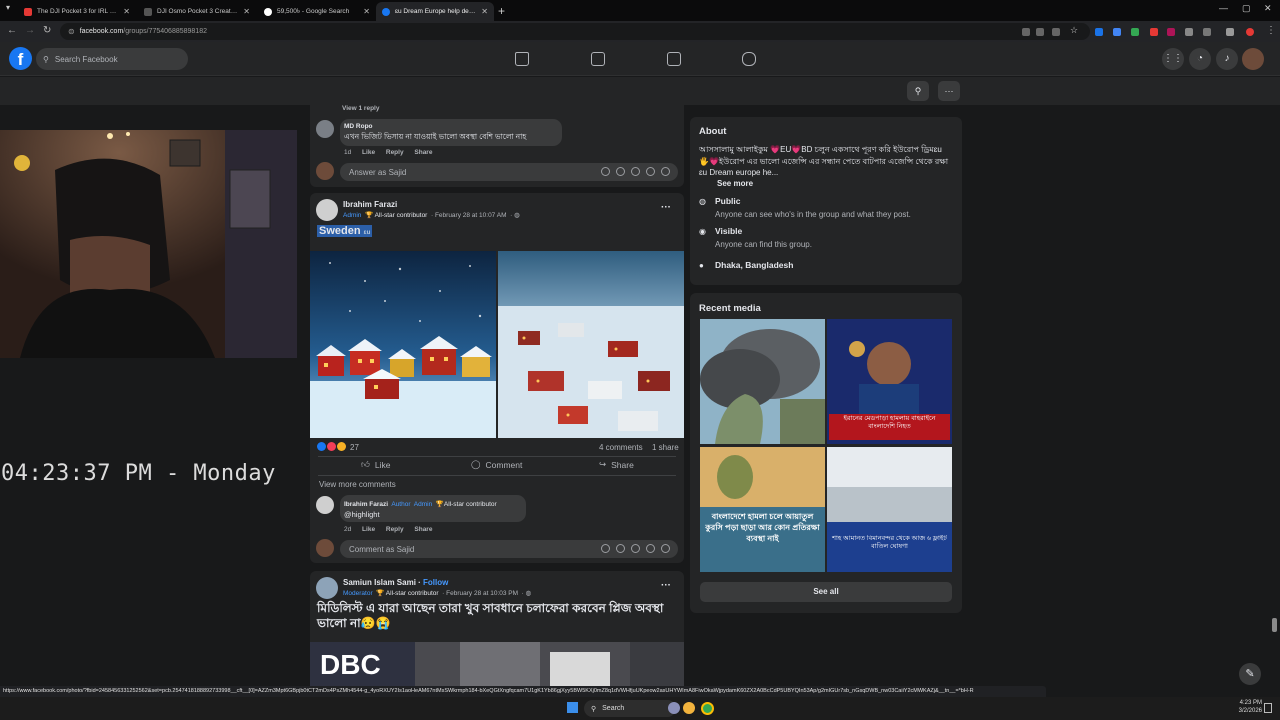  What do you see at coordinates (665, 447) in the screenshot?
I see `share-count: 1 share` at bounding box center [665, 447].